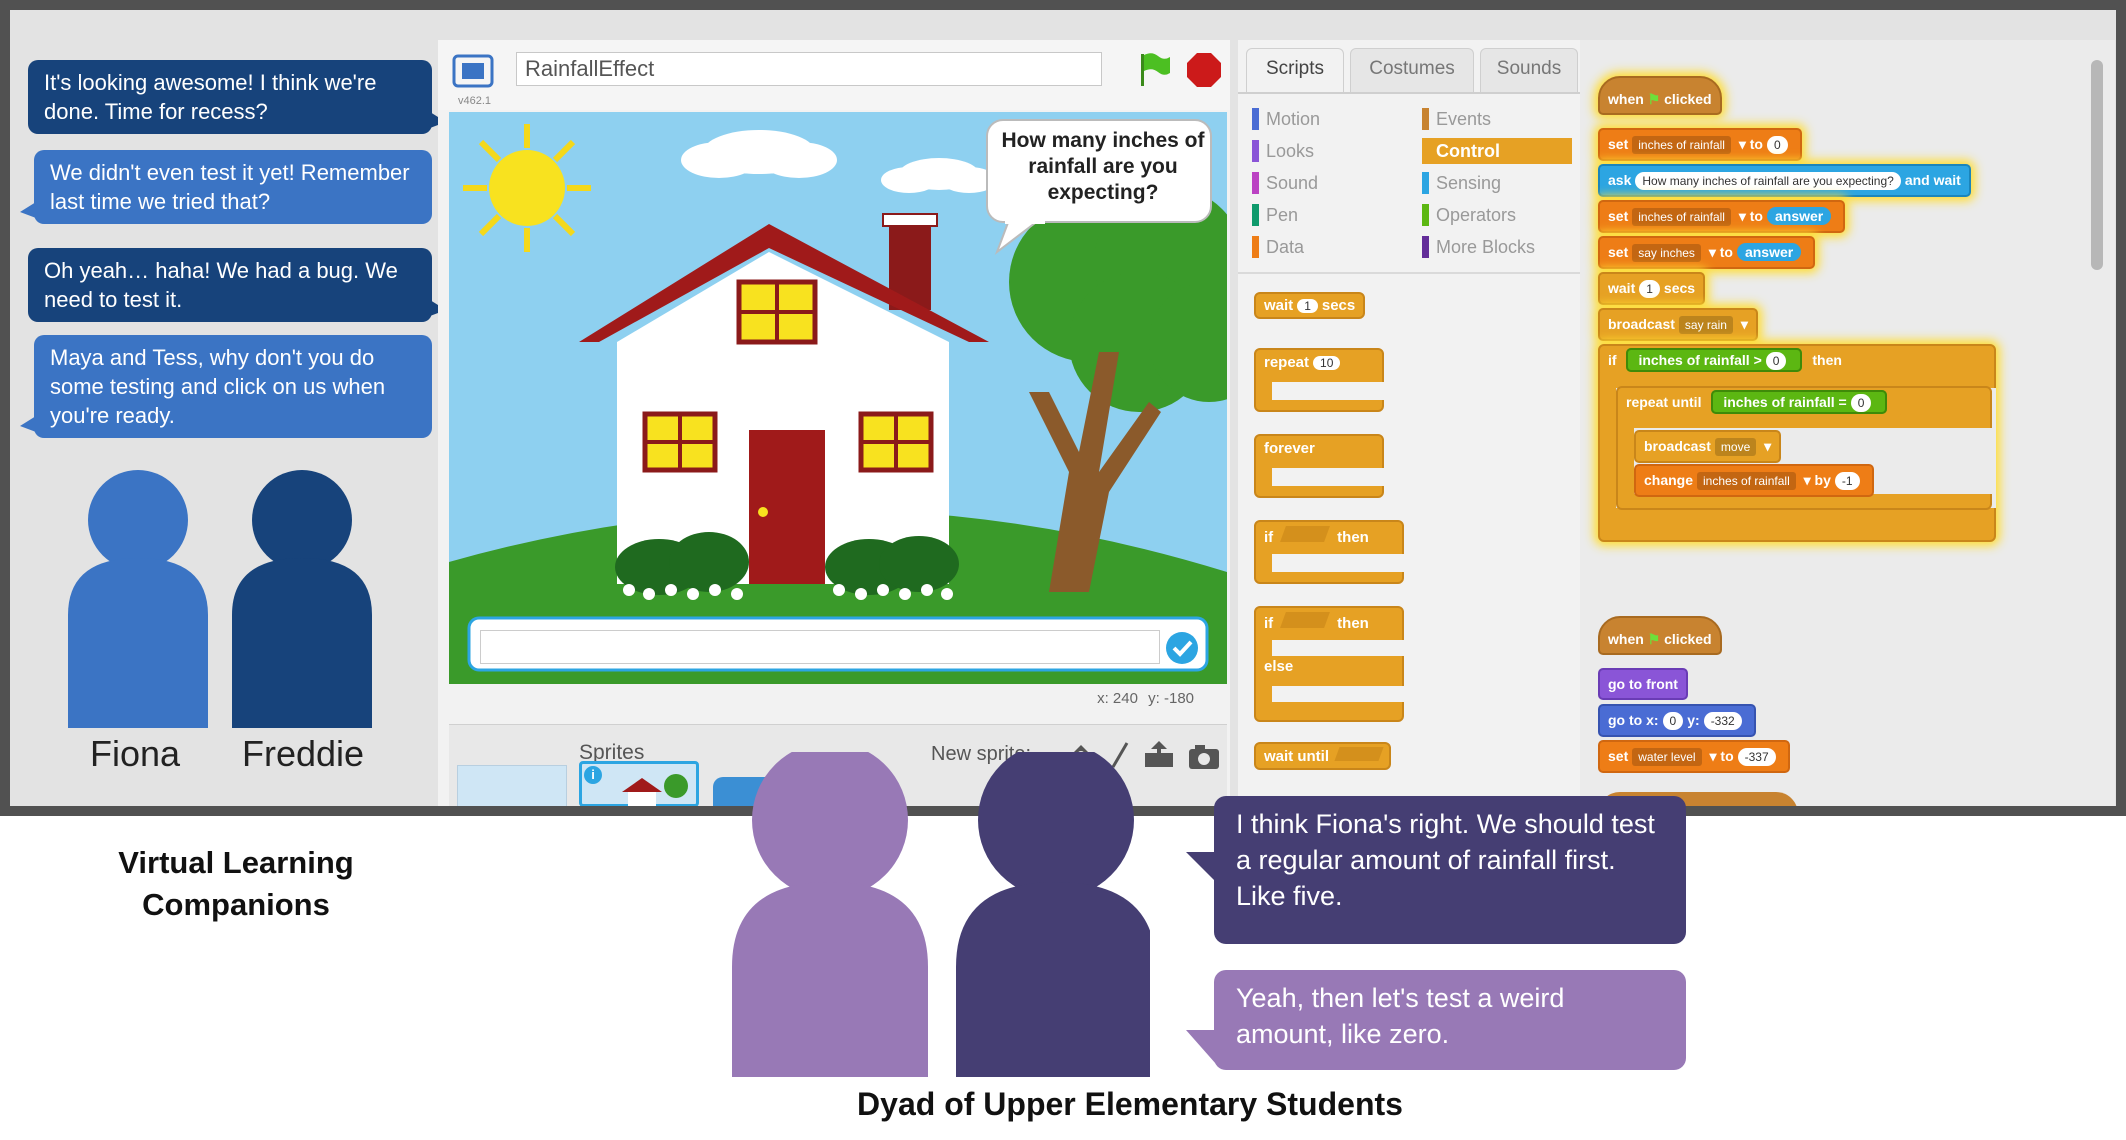  I want to click on sun-icon, so click(527, 188).